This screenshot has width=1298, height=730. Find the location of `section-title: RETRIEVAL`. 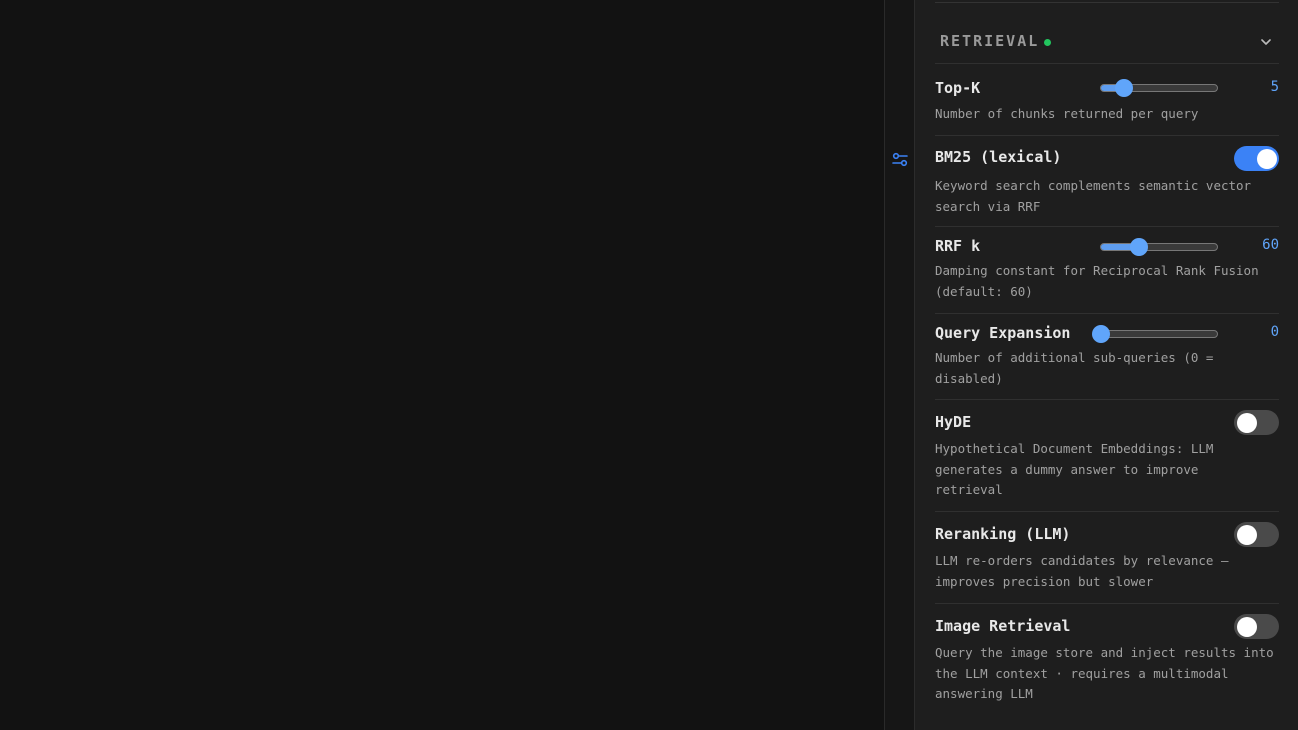

section-title: RETRIEVAL is located at coordinates (990, 41).